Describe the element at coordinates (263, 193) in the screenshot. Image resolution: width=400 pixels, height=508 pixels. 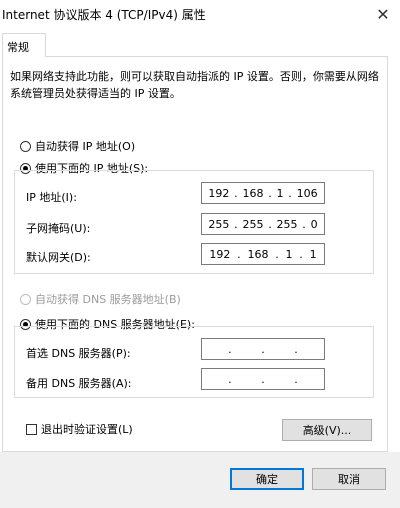
I see `ip-address-field: 192. 168. 1. 106` at that location.